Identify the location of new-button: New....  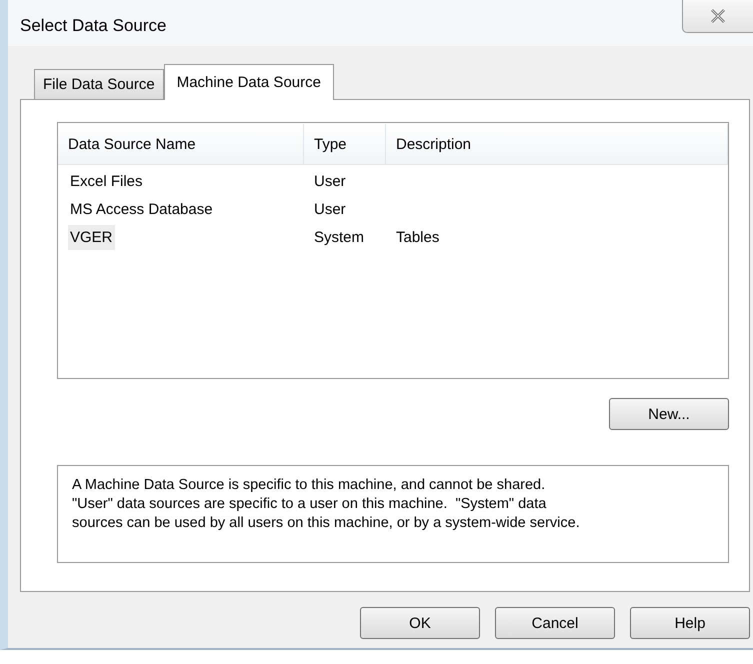
(669, 414).